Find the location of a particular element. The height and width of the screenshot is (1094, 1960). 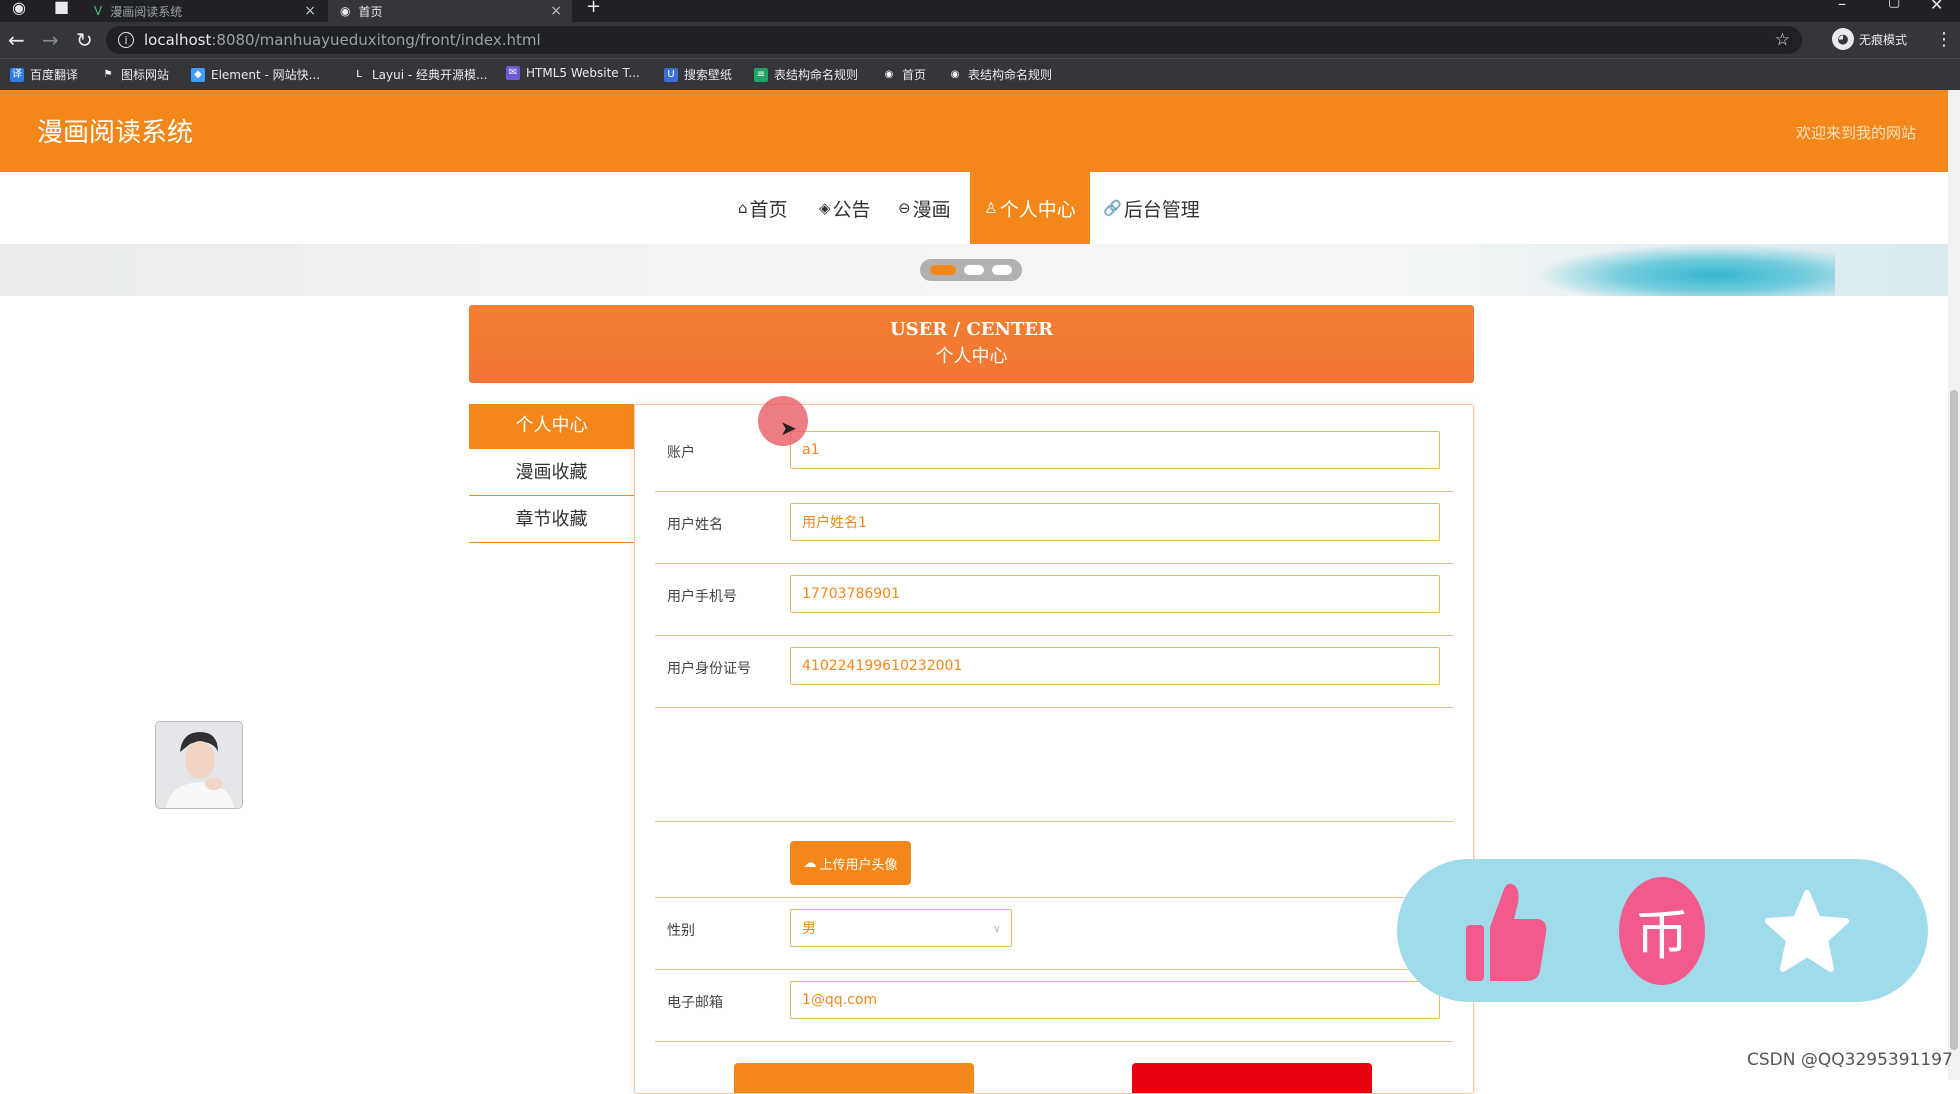

name-input: 用户姓名1 is located at coordinates (1115, 522).